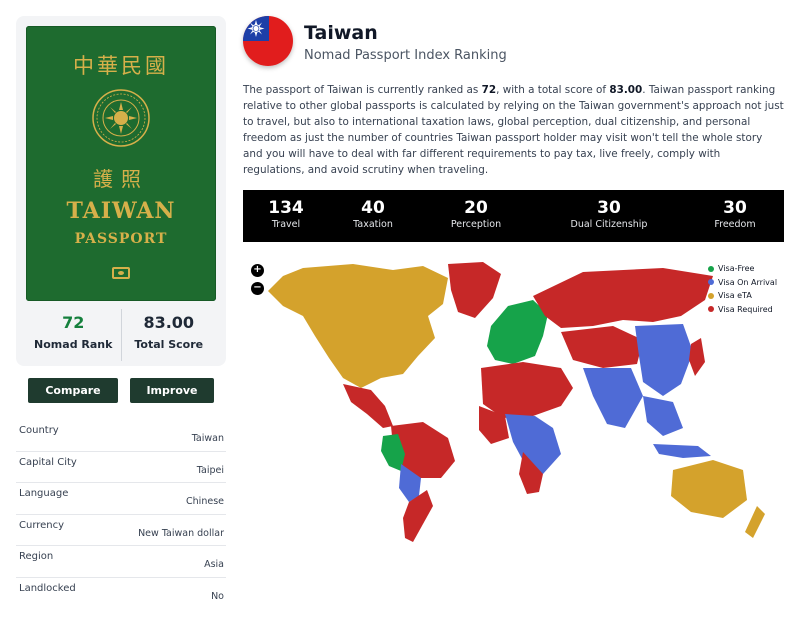 The width and height of the screenshot is (800, 620). Describe the element at coordinates (257, 270) in the screenshot. I see `zoom-in-button: +` at that location.